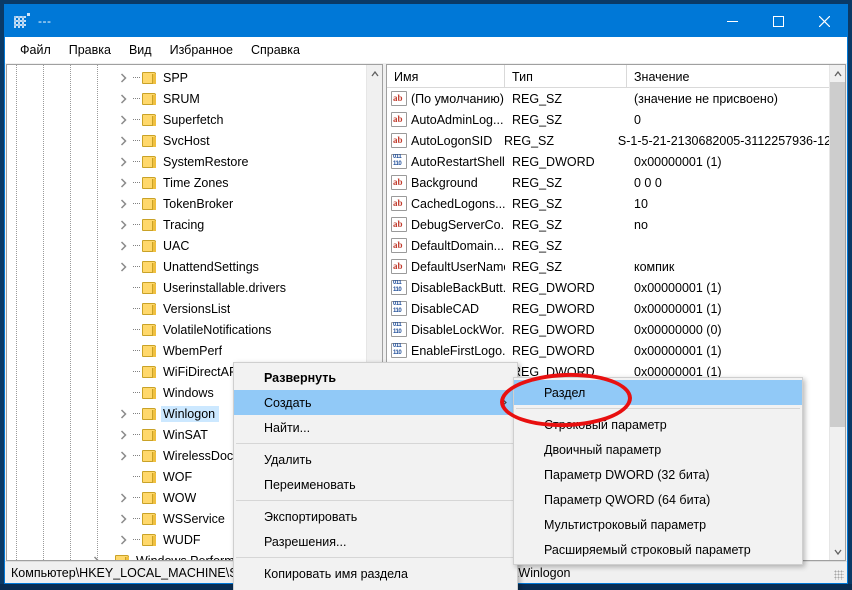 Image resolution: width=852 pixels, height=590 pixels. What do you see at coordinates (627, 474) in the screenshot?
I see `menu-item-label: Параметр DWORD (32 бита)` at bounding box center [627, 474].